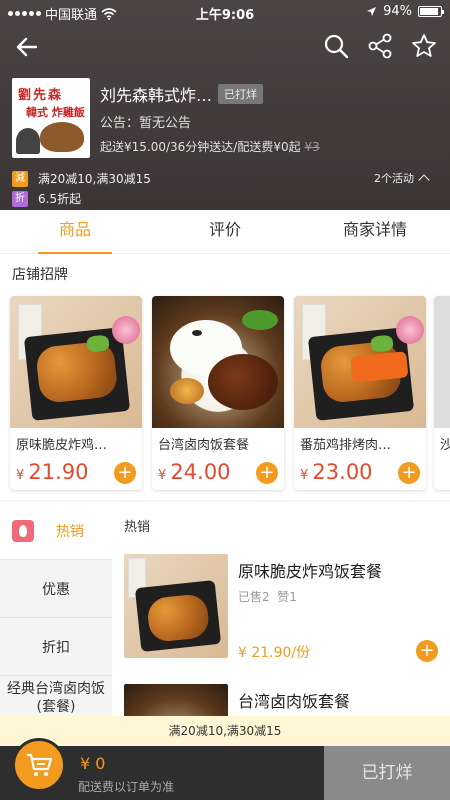  I want to click on location-arrow-icon, so click(372, 11).